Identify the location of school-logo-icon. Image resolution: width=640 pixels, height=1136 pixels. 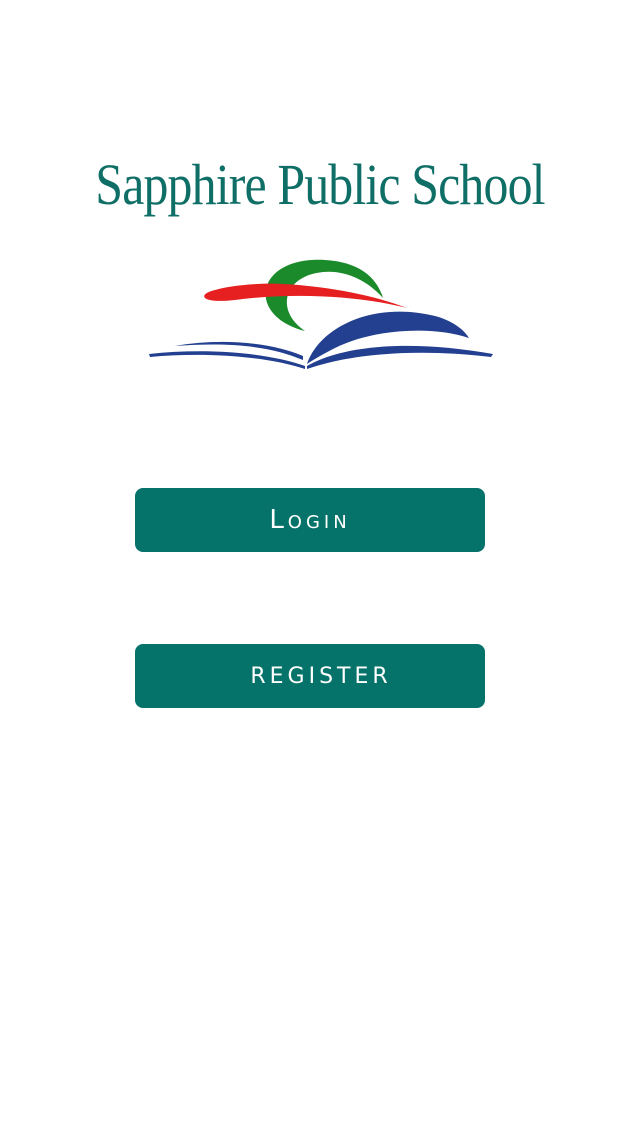
(321, 314).